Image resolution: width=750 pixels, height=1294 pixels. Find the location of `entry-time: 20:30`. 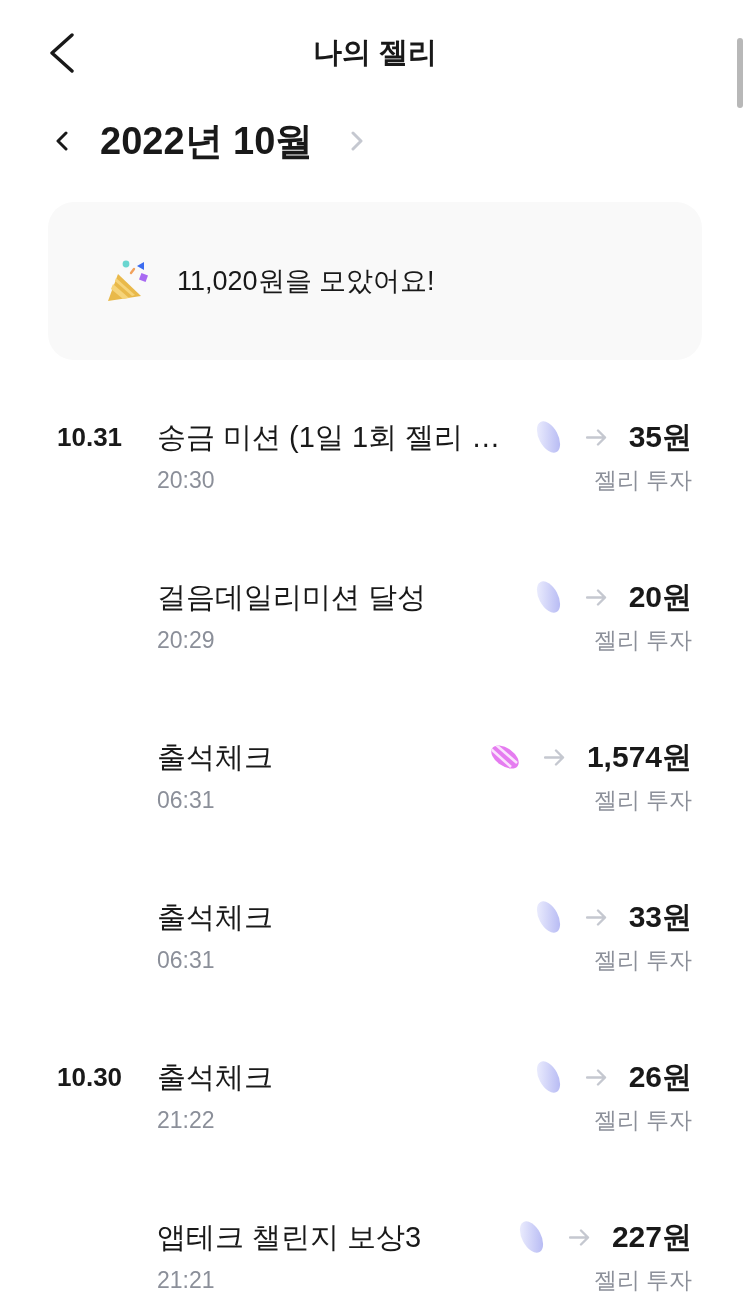

entry-time: 20:30 is located at coordinates (186, 480).